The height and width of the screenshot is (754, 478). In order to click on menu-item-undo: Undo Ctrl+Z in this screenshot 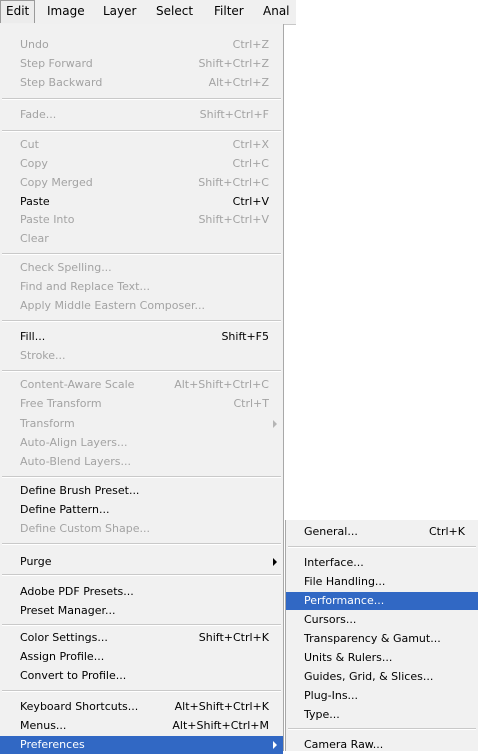, I will do `click(141, 45)`.